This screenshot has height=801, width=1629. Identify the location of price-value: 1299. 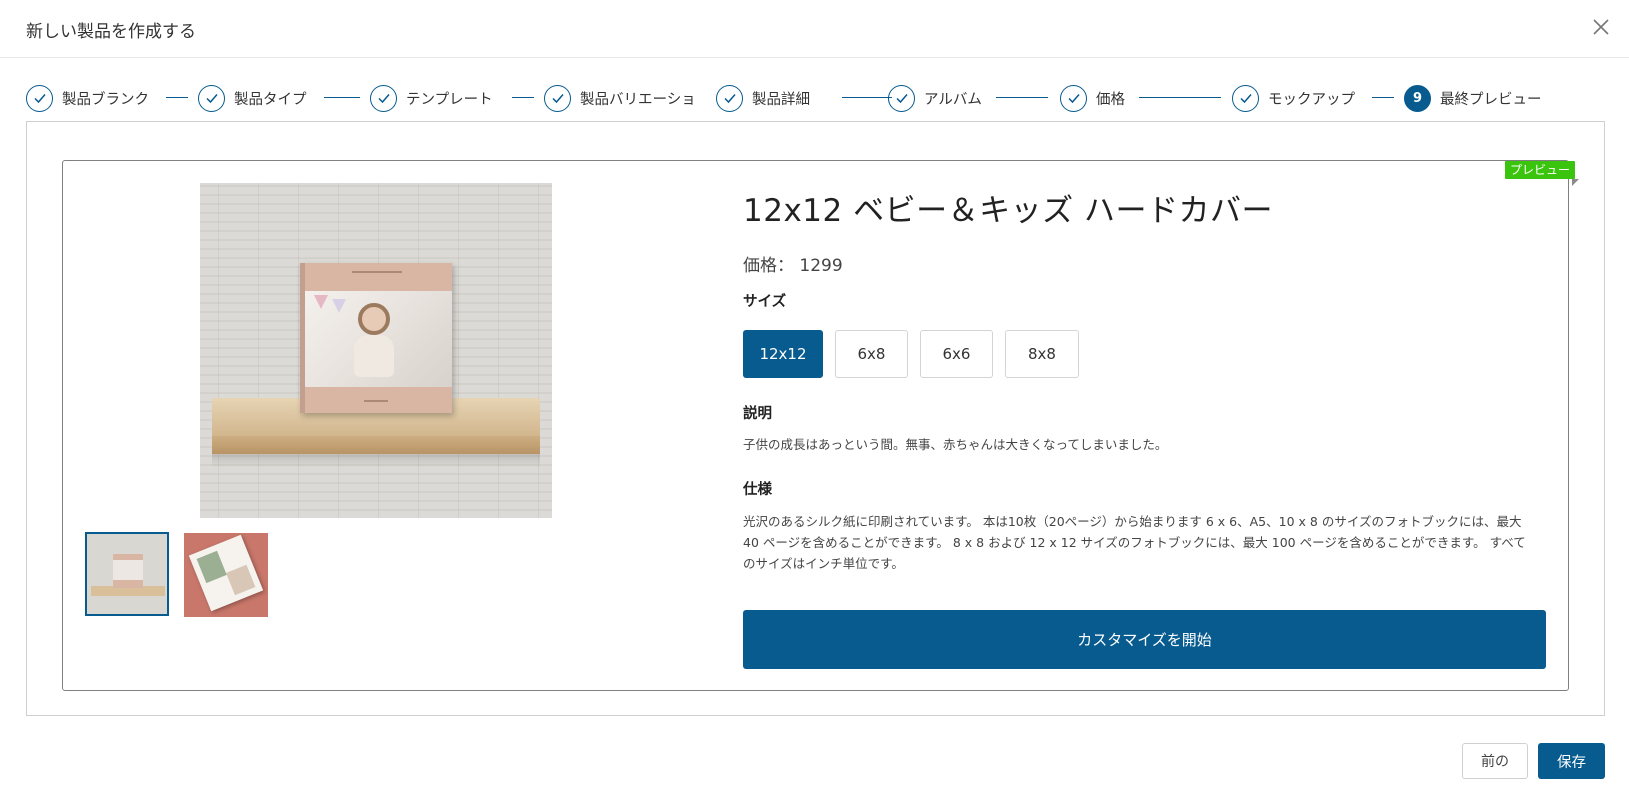
(821, 266).